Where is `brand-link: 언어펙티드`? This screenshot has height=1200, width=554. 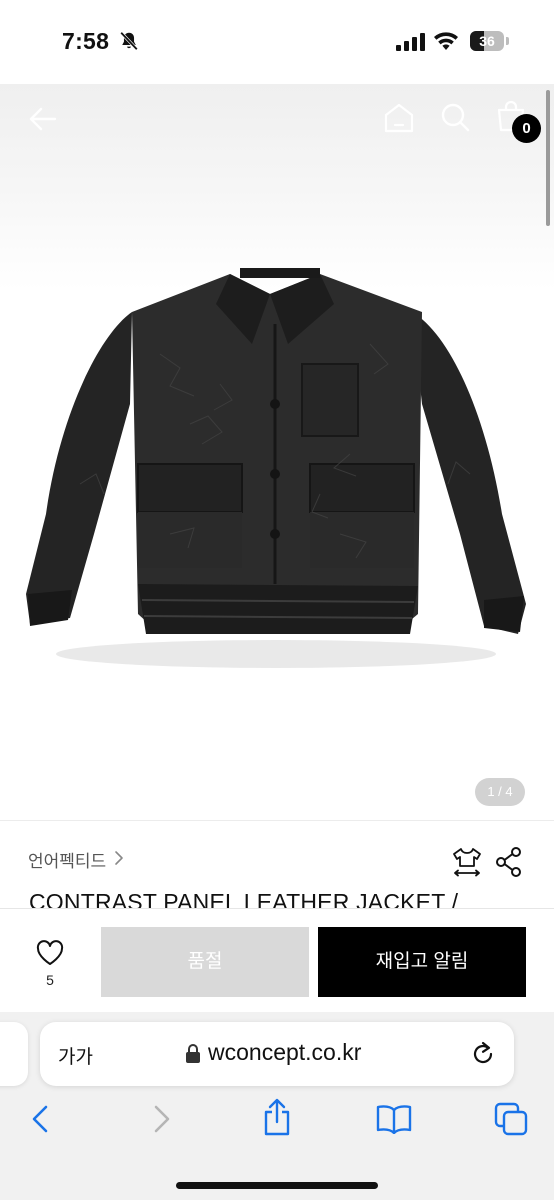
brand-link: 언어펙티드 is located at coordinates (67, 859).